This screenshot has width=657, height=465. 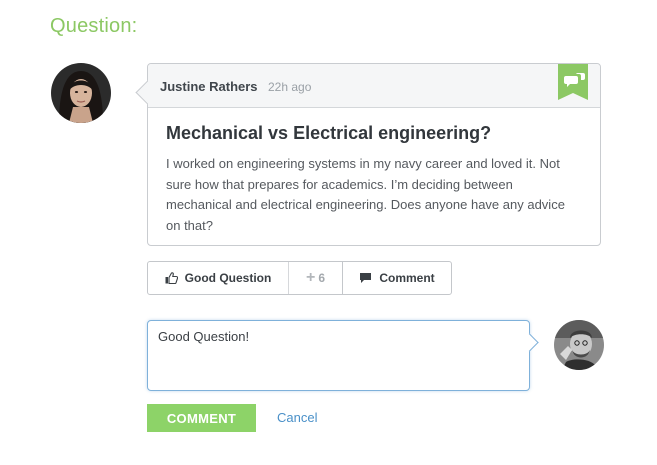 I want to click on current-user-avatar, so click(x=579, y=345).